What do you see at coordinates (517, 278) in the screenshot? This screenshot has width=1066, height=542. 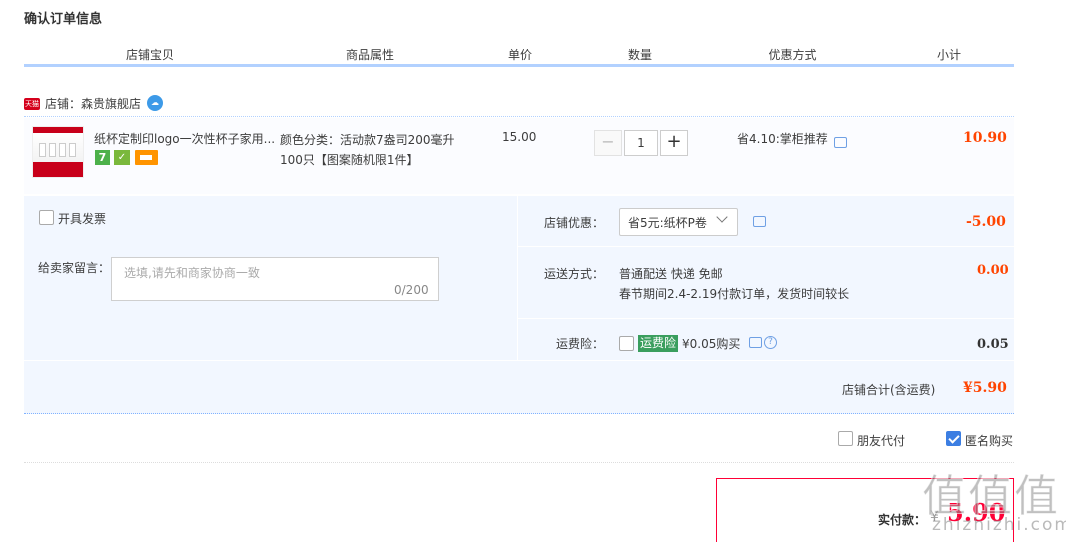 I see `options-divider` at bounding box center [517, 278].